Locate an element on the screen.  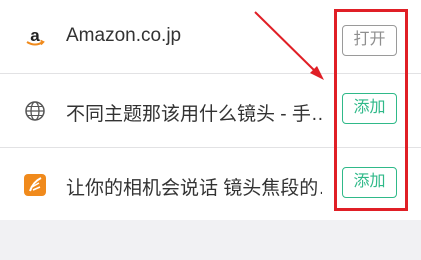
annotation-arrow is located at coordinates (289, 45).